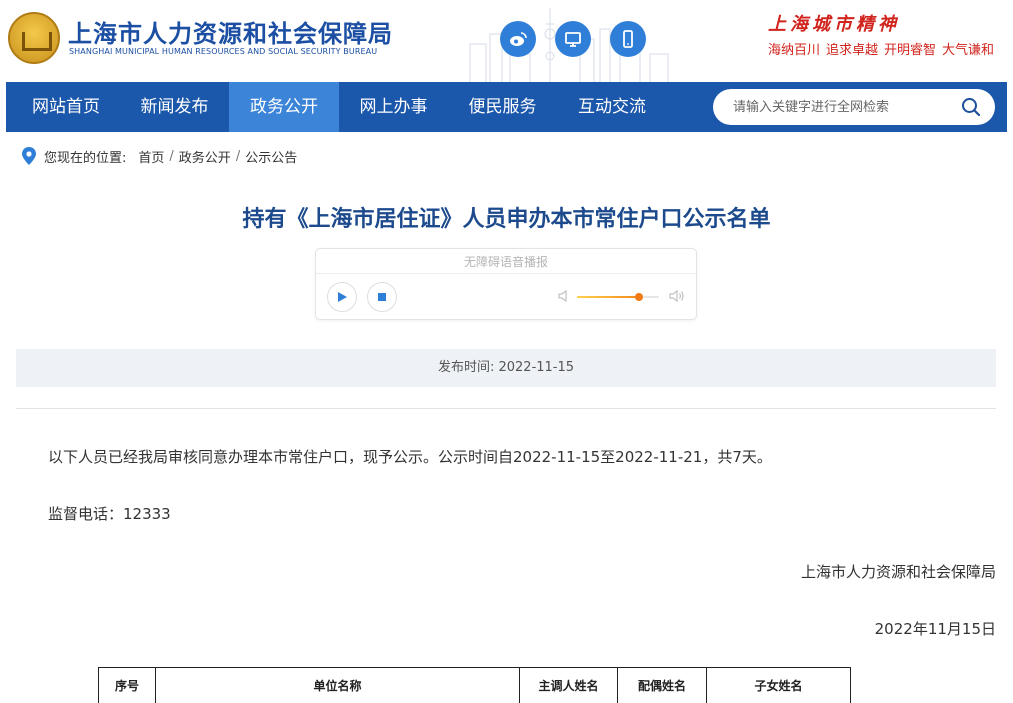 Image resolution: width=1013 pixels, height=703 pixels. Describe the element at coordinates (109, 514) in the screenshot. I see `hotline-paragraph: 监督电话：12333` at that location.